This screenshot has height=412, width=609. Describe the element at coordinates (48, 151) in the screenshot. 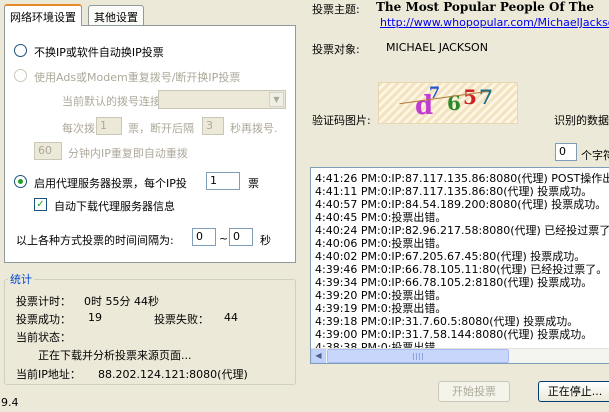

I see `repeat-minutes-input: 60` at that location.